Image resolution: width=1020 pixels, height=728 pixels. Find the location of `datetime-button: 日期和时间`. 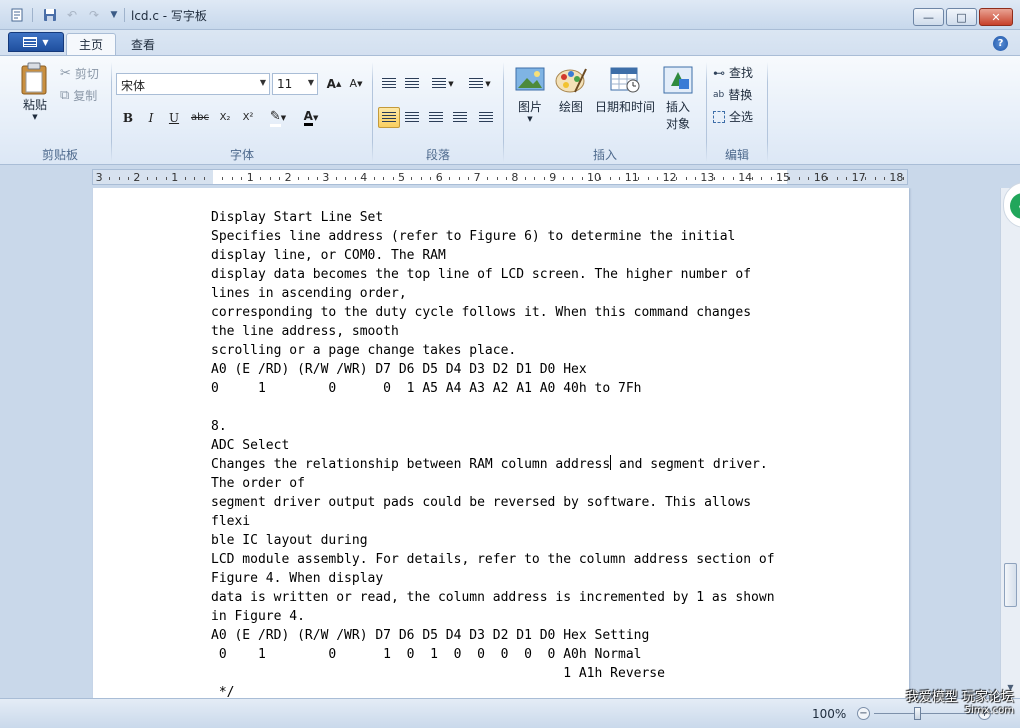

datetime-button: 日期和时间 is located at coordinates (625, 90).